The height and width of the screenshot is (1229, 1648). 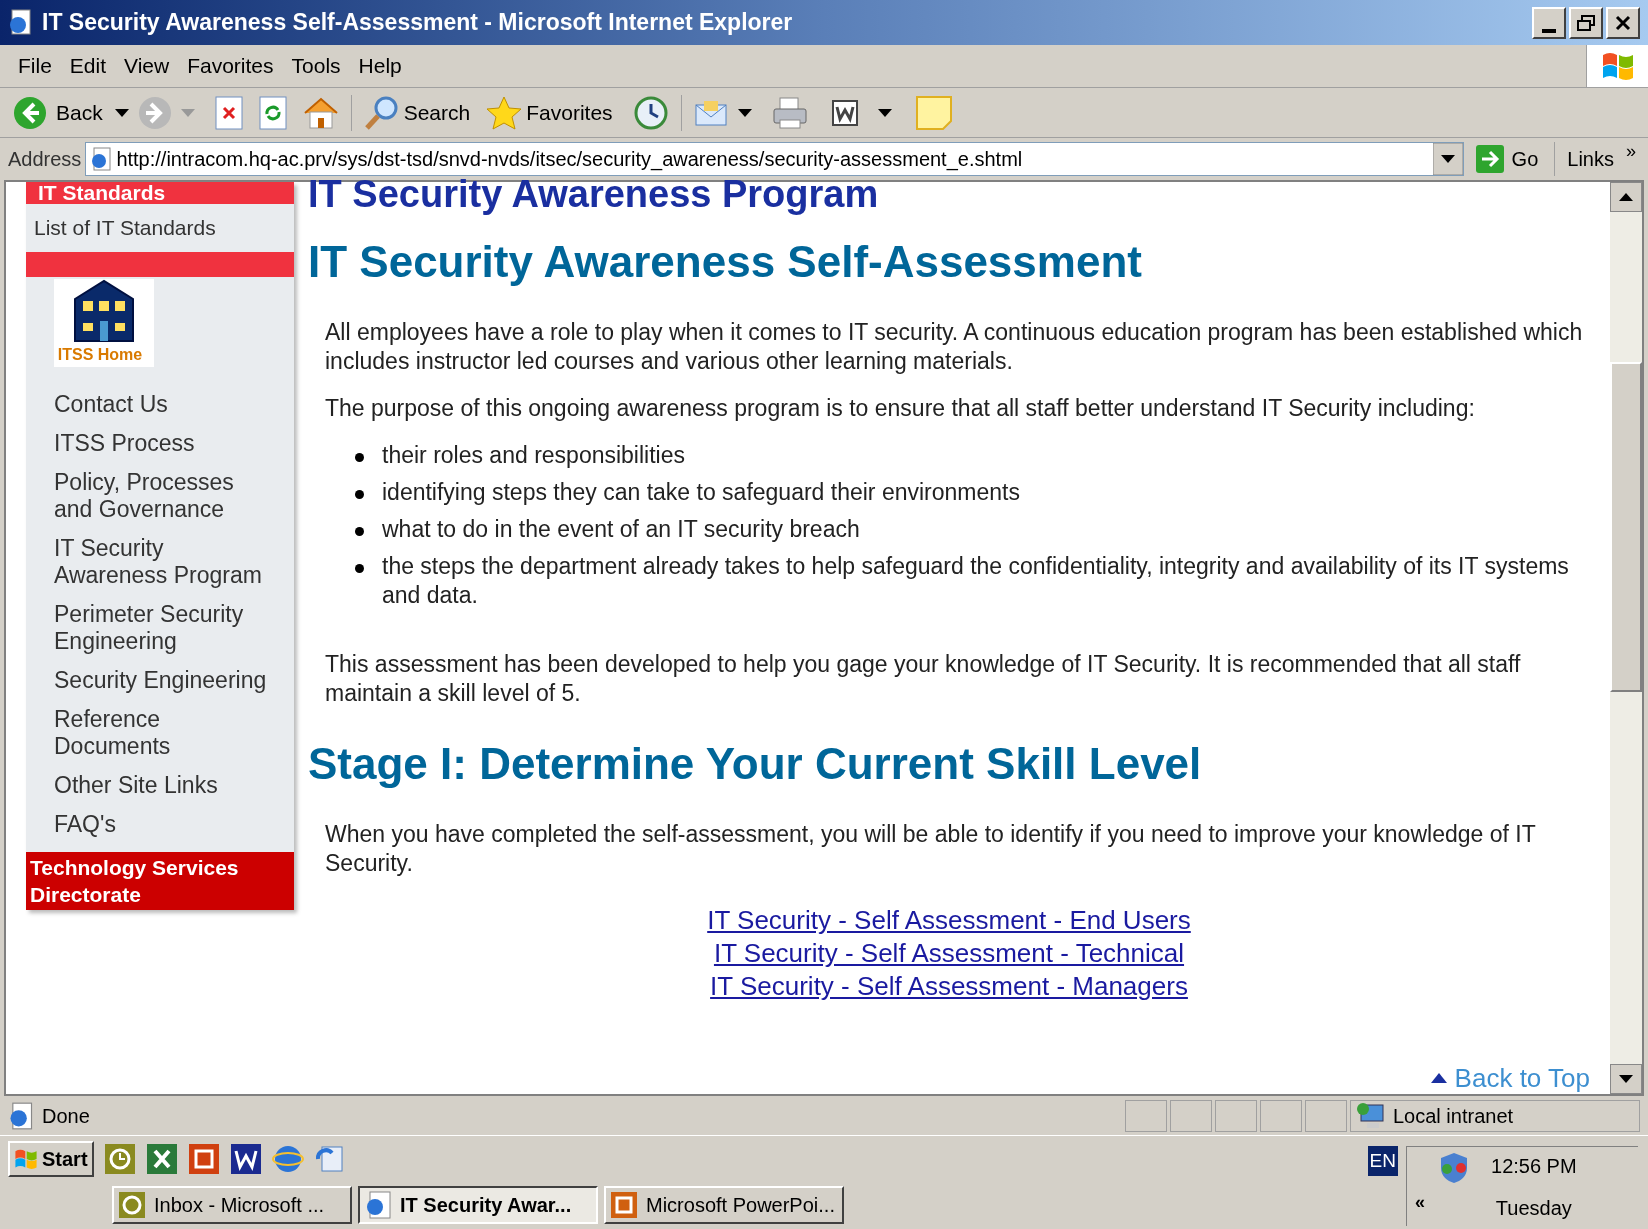 What do you see at coordinates (1453, 1116) in the screenshot?
I see `security-zone-text: Local intranet` at bounding box center [1453, 1116].